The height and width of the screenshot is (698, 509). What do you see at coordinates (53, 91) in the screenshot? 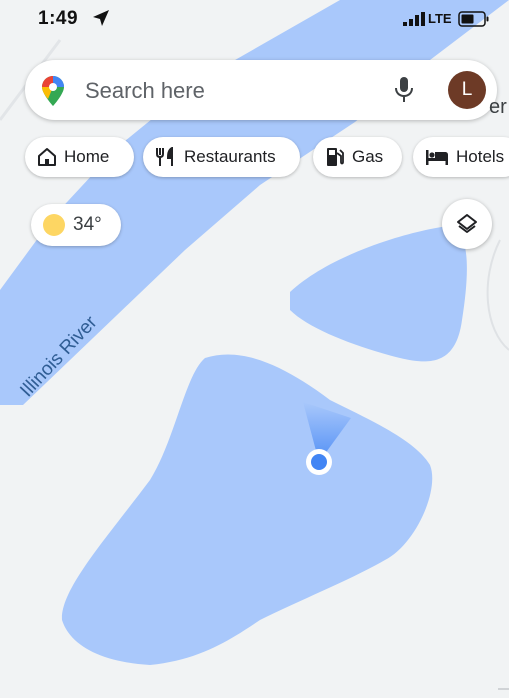
I see `google-maps-pin-icon` at bounding box center [53, 91].